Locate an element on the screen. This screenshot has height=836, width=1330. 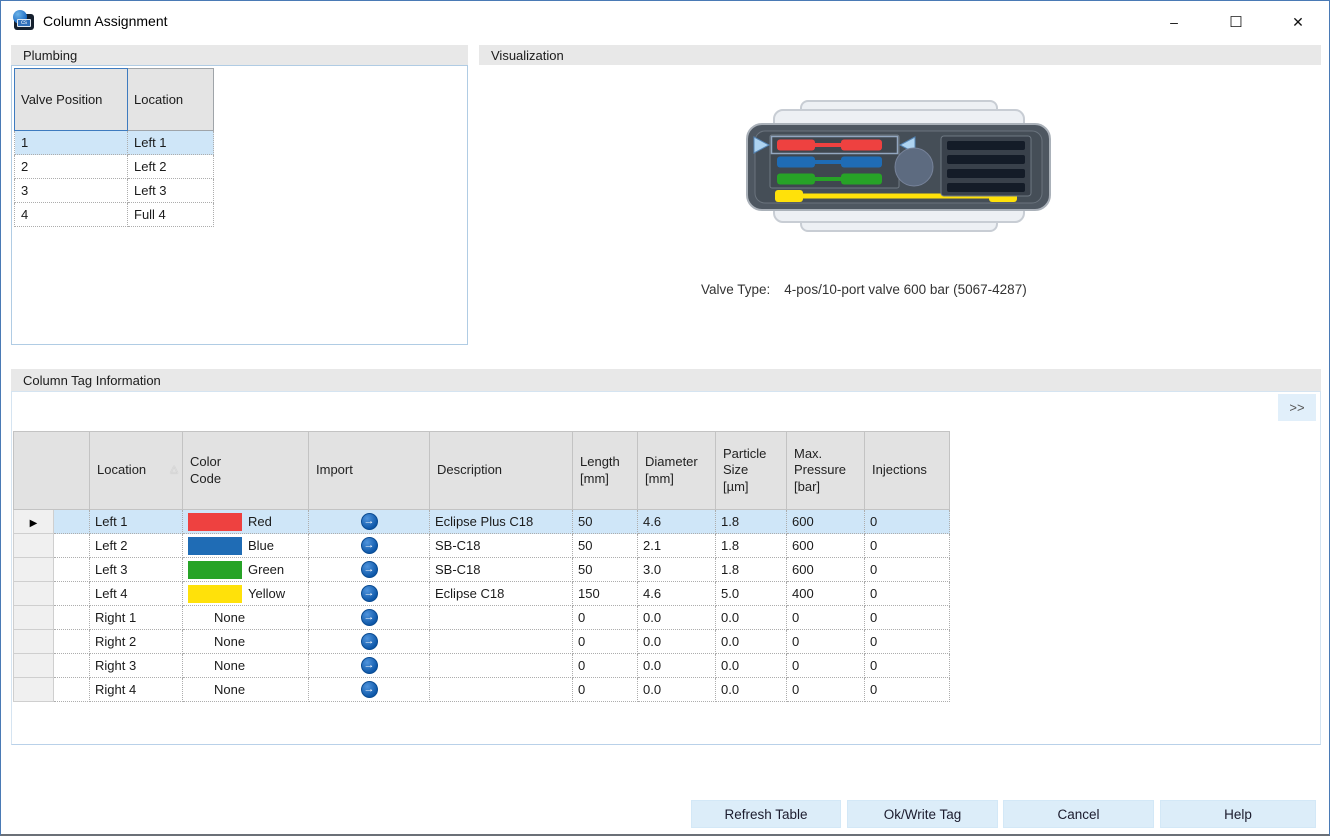
description-cell: Eclipse C18 is located at coordinates (501, 593).